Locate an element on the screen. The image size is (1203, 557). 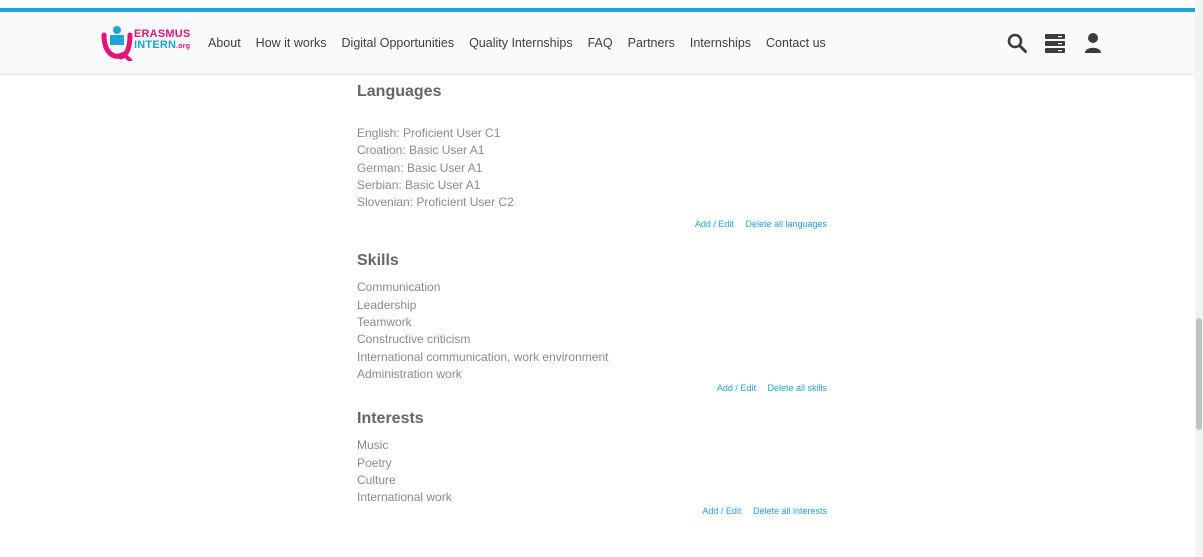
interest-item: Poetry is located at coordinates (374, 462).